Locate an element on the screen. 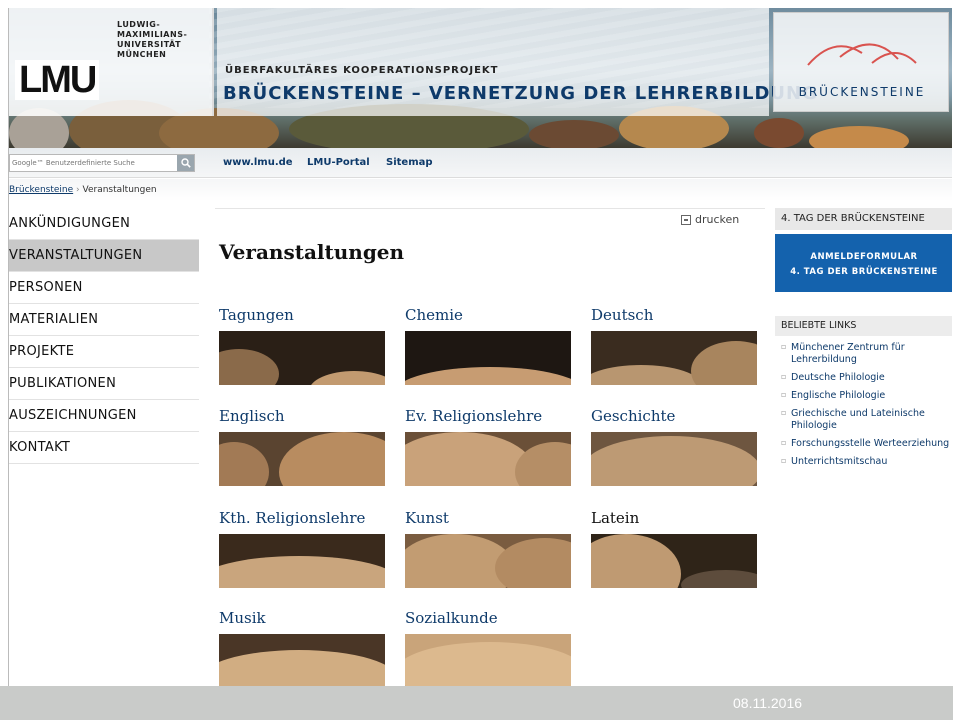 This screenshot has width=953, height=720. lmu-university-name: LUDWIG- MAXIMILIANS- UNIVERSITÄT MÜNCHEN is located at coordinates (152, 40).